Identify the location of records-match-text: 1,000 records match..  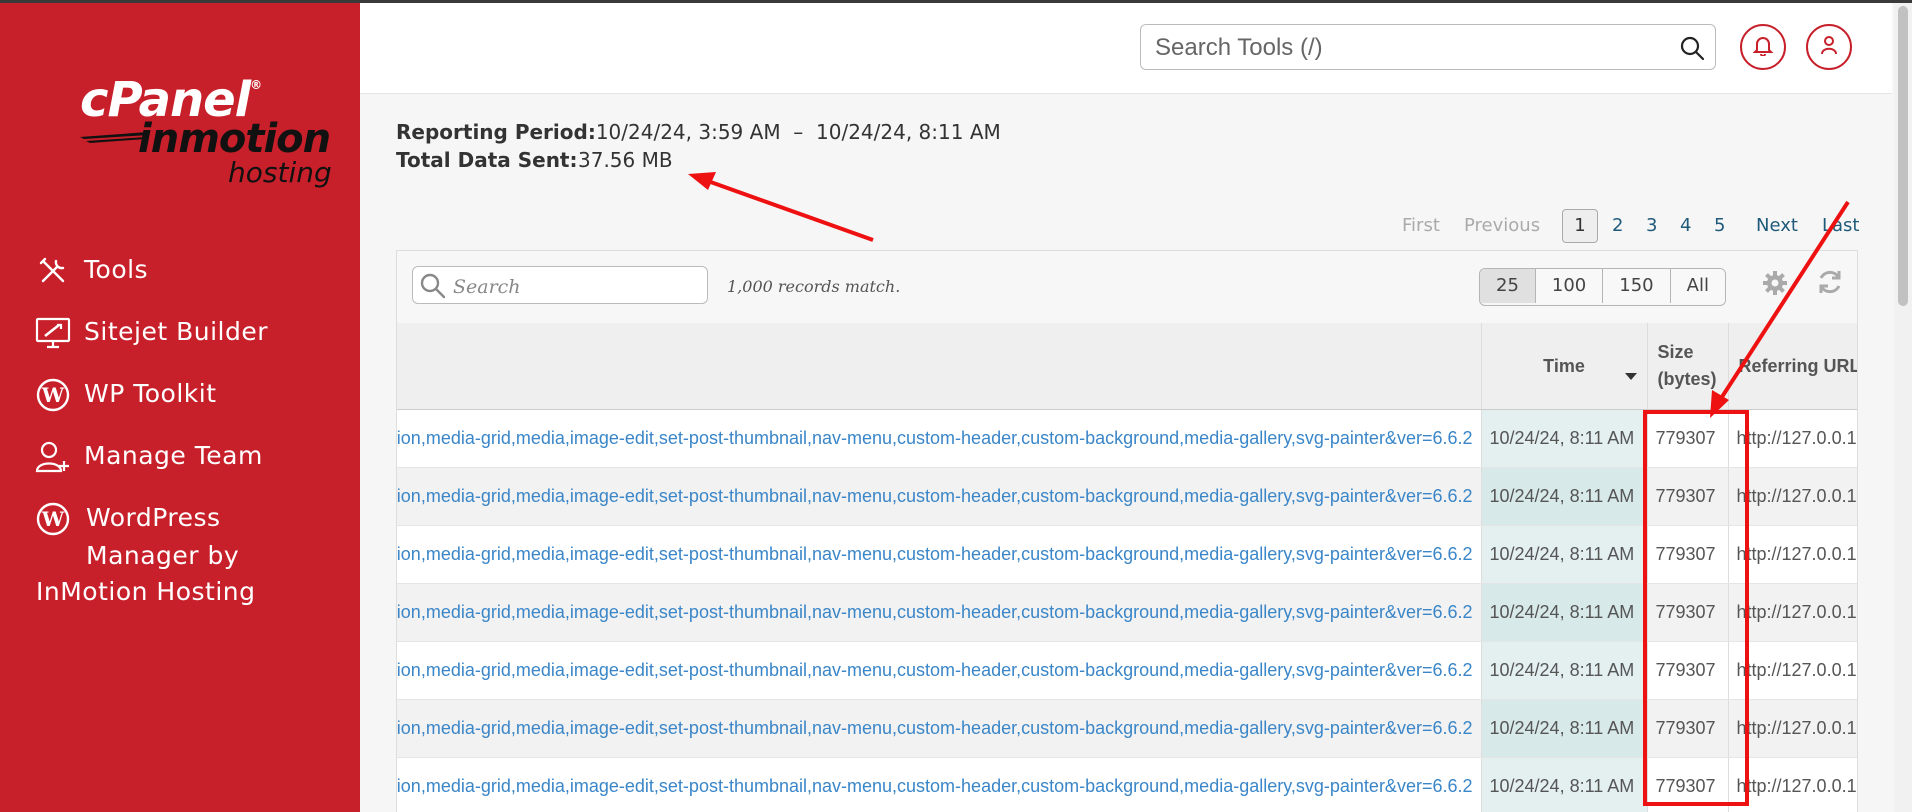
(814, 286).